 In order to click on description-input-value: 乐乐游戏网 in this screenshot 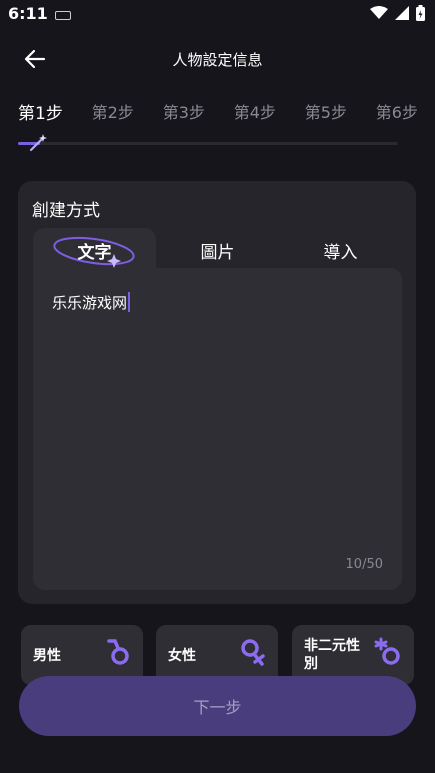, I will do `click(91, 302)`.